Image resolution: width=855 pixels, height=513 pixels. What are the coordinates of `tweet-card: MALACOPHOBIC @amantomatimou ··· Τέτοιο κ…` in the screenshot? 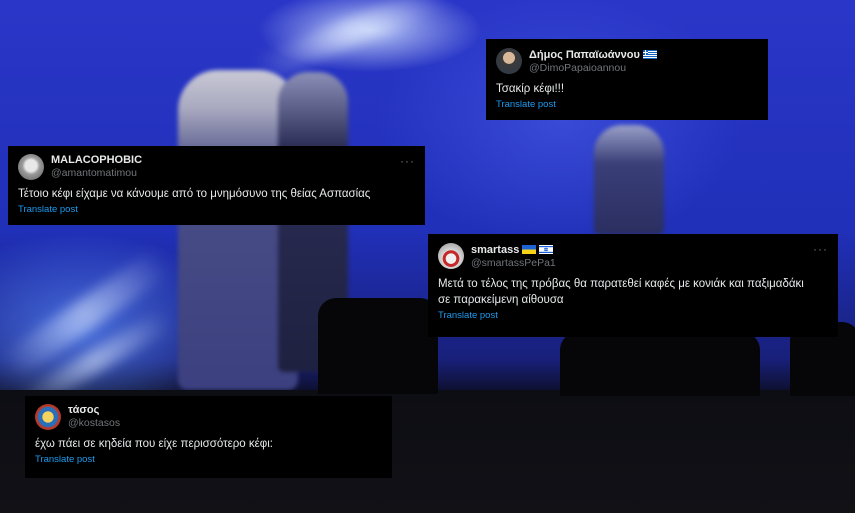 It's located at (216, 185).